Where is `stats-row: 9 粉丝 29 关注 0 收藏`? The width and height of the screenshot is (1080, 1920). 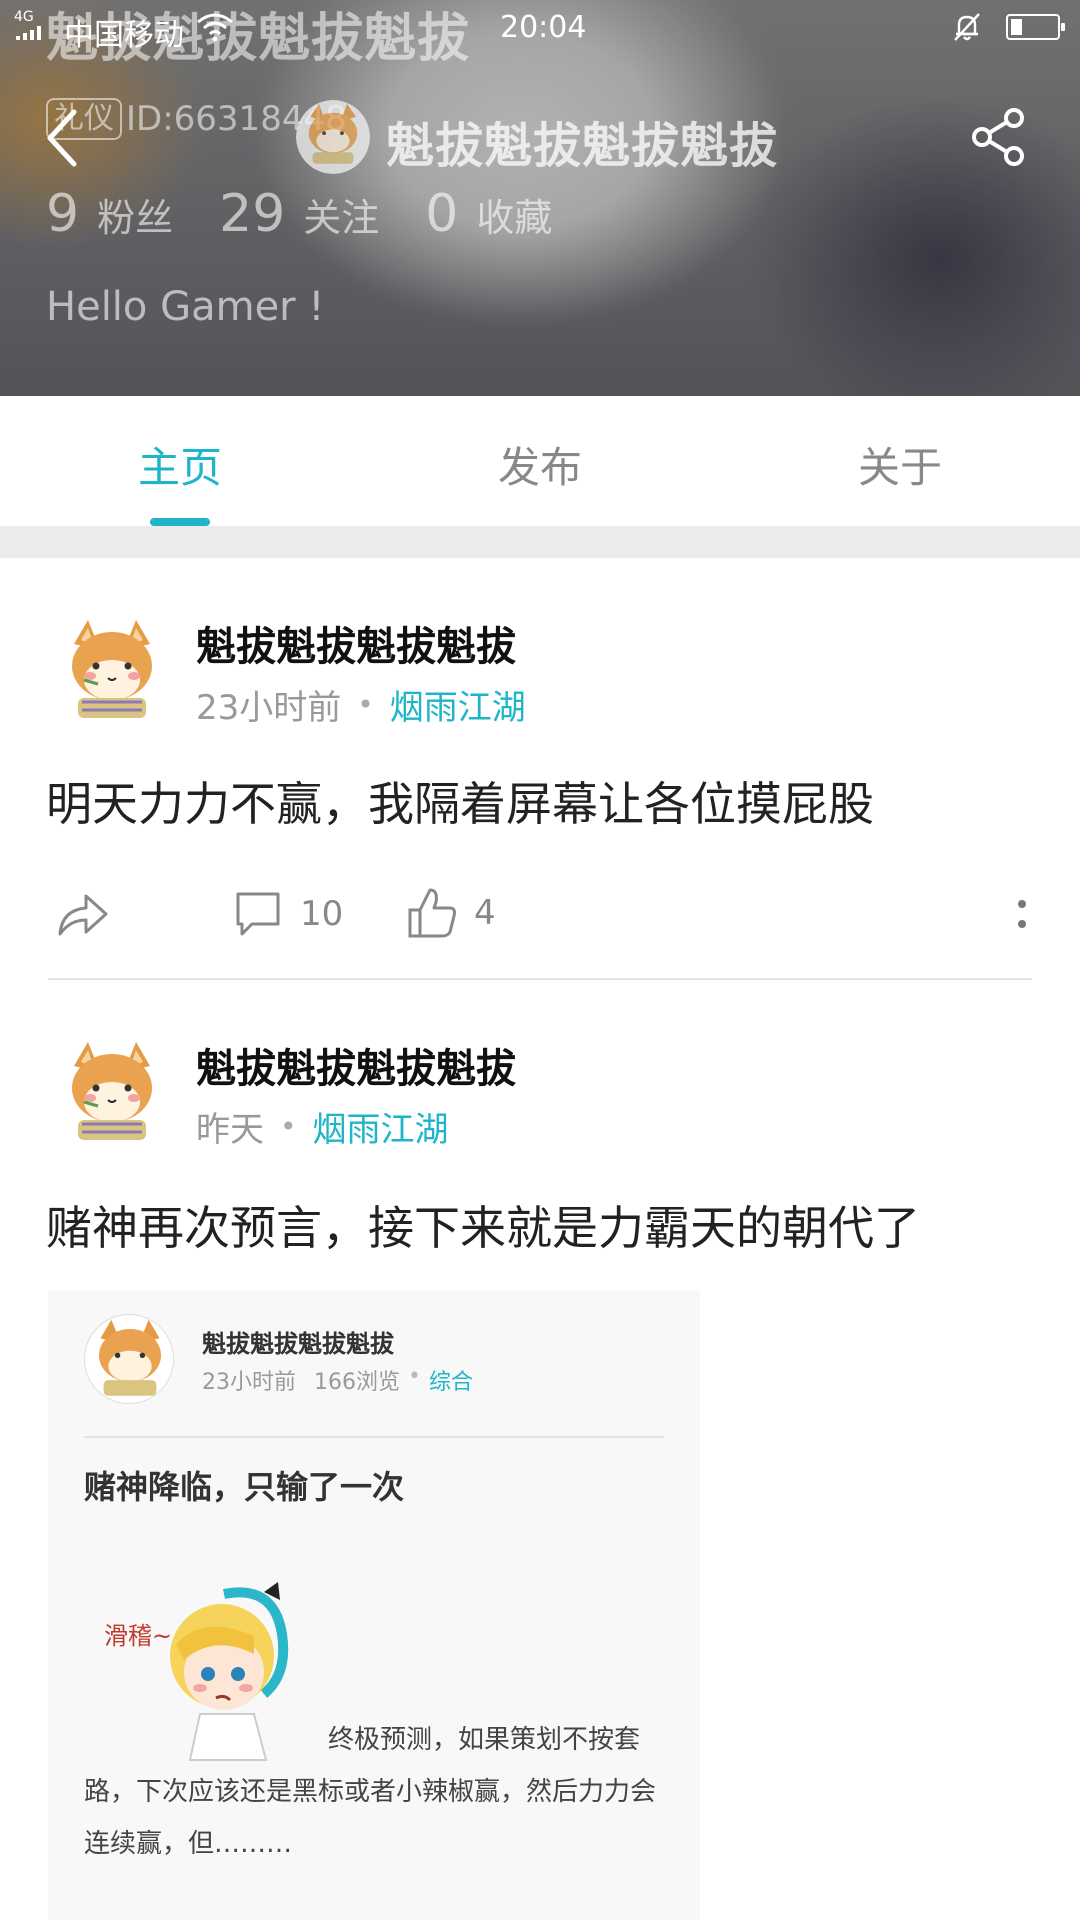 stats-row: 9 粉丝 29 关注 0 收藏 is located at coordinates (322, 216).